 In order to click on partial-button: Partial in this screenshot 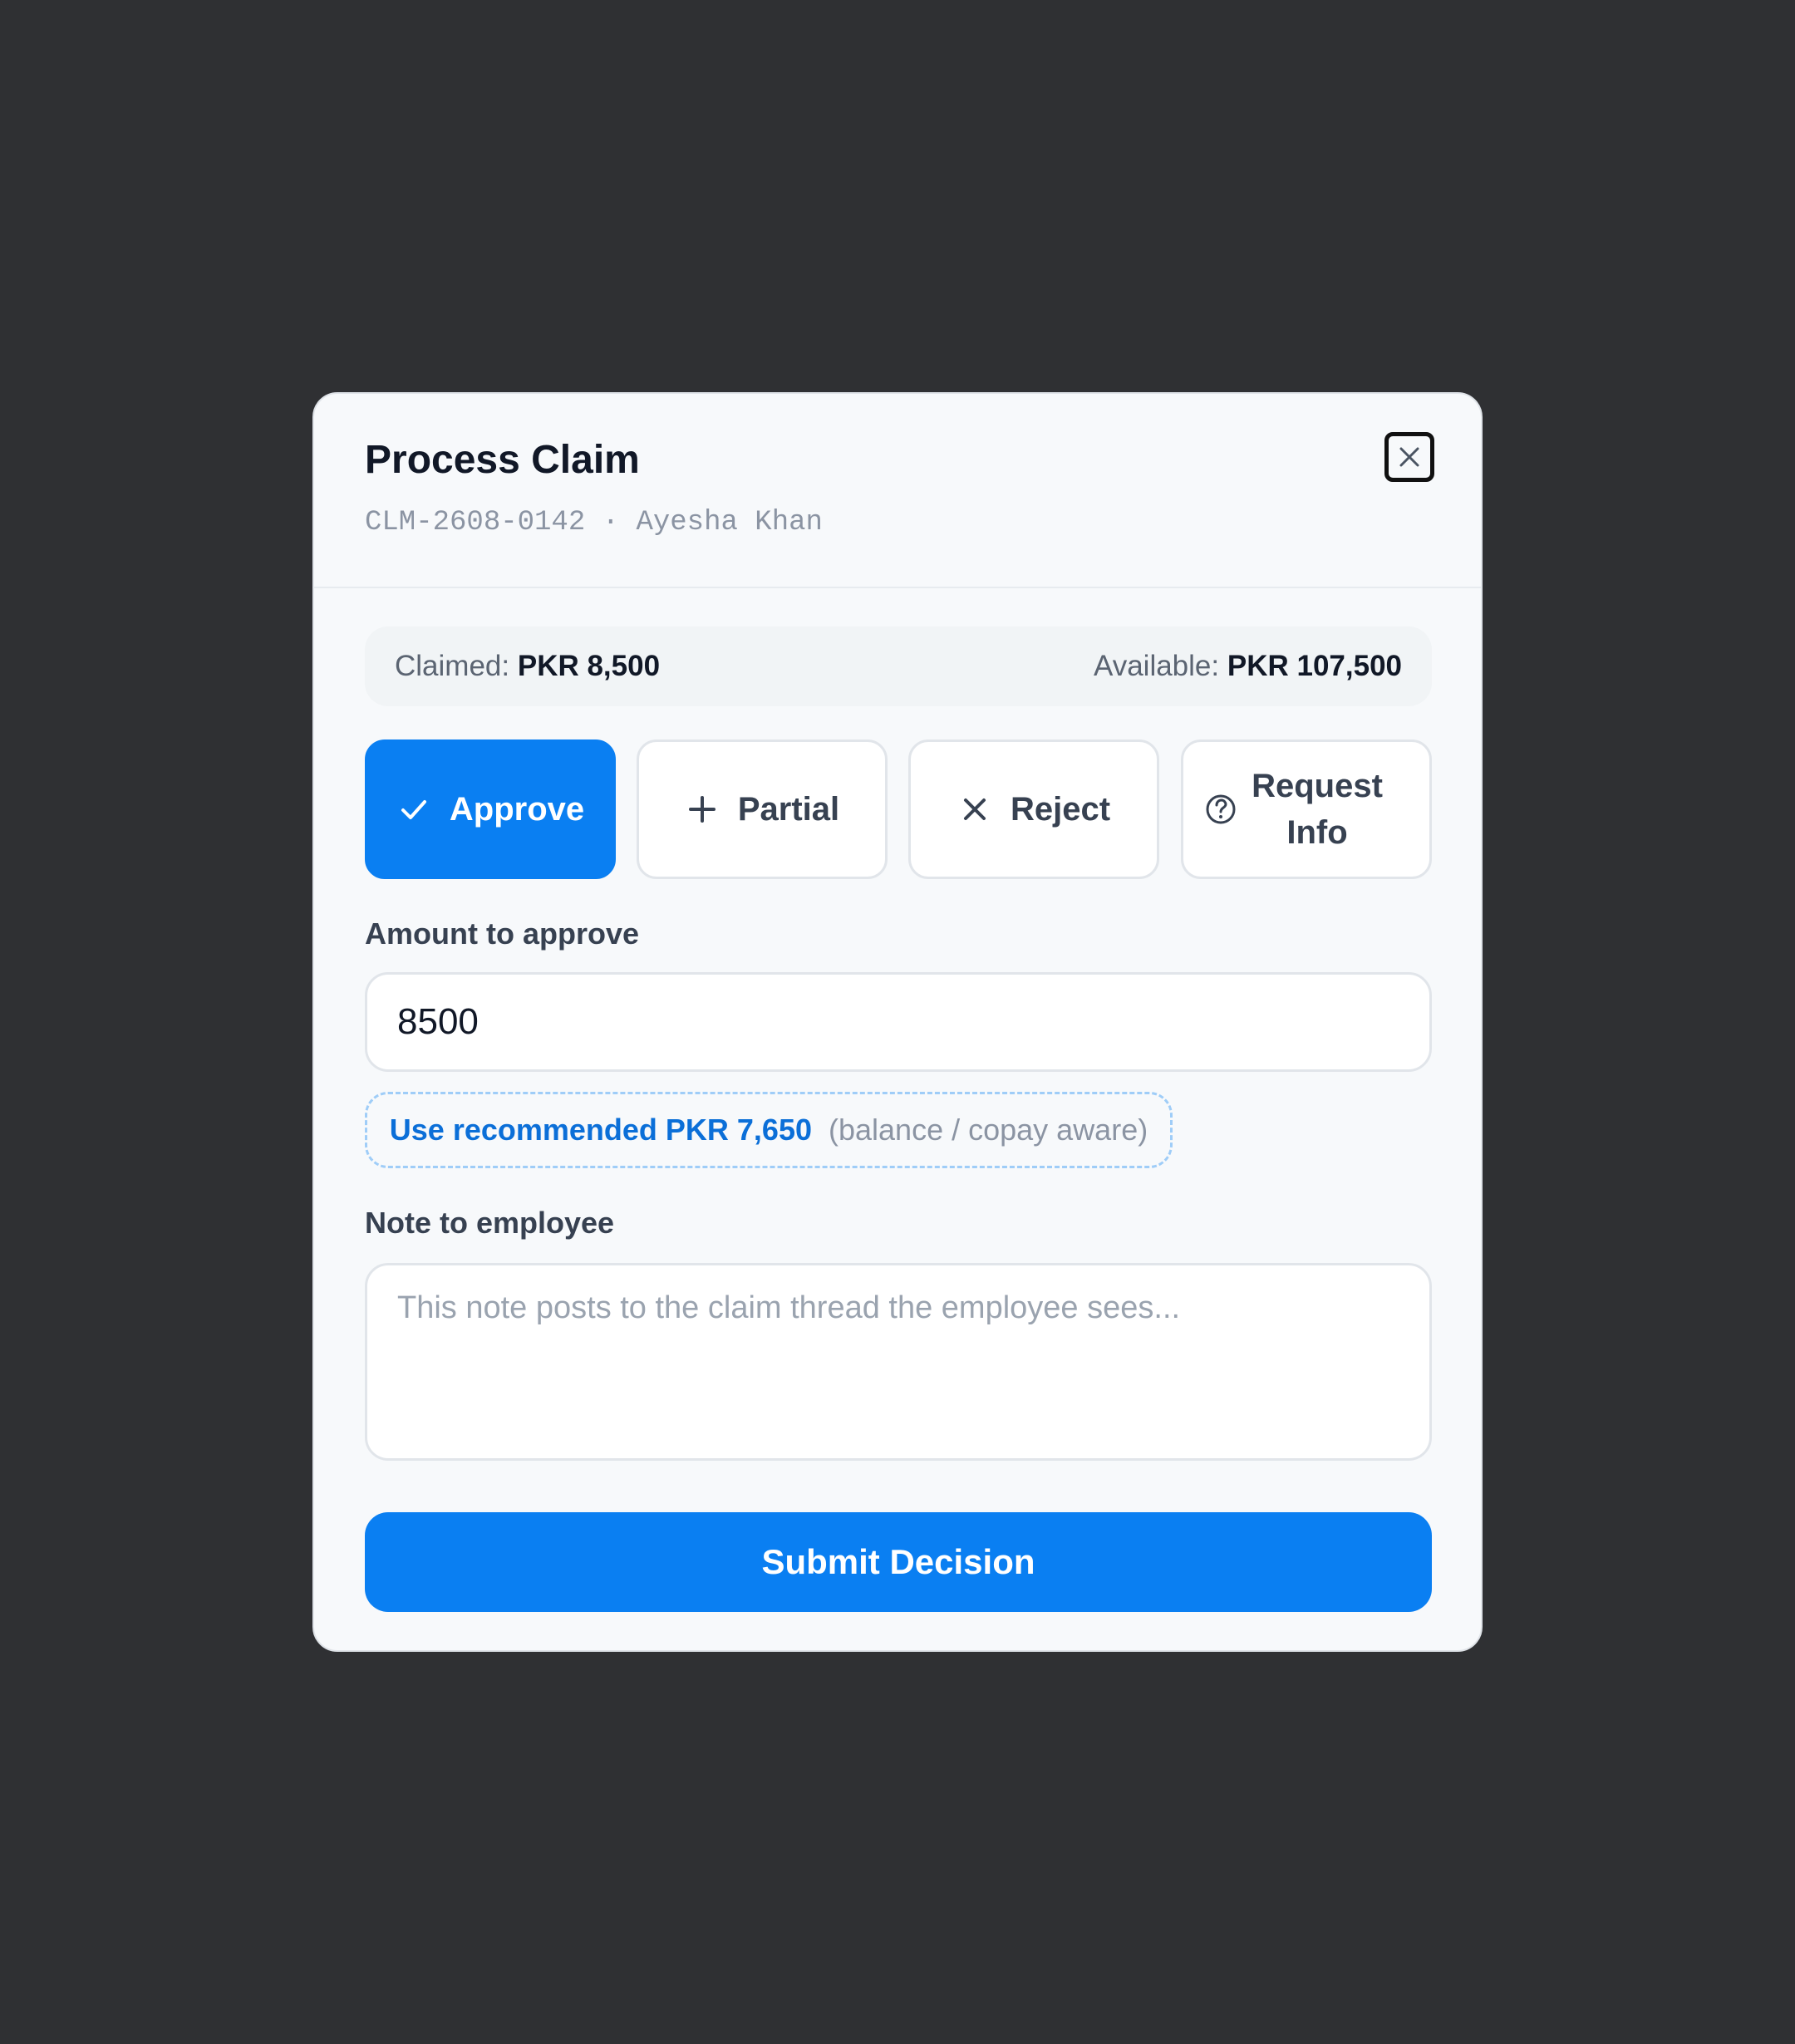, I will do `click(762, 809)`.